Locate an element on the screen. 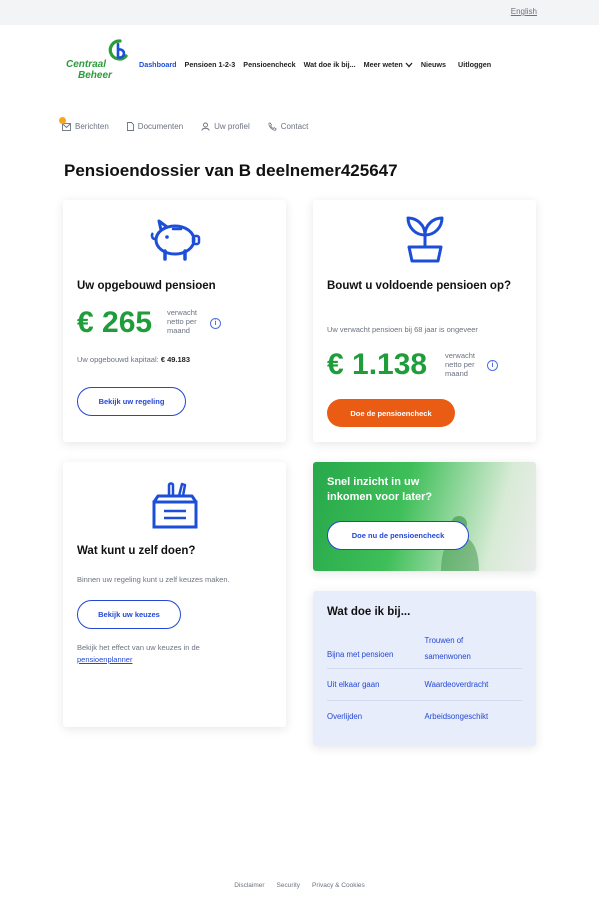 This screenshot has width=599, height=900. logo-text: Centraal Beheer is located at coordinates (89, 70).